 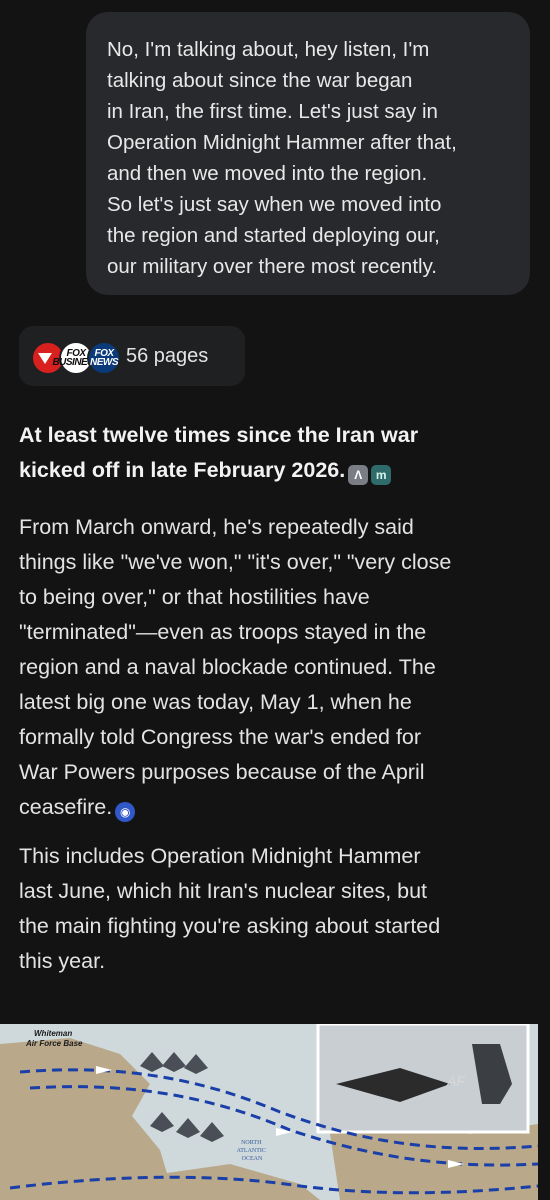 What do you see at coordinates (268, 49) in the screenshot?
I see `user-message-line: No, I'm talking about, hey listen, I'm` at bounding box center [268, 49].